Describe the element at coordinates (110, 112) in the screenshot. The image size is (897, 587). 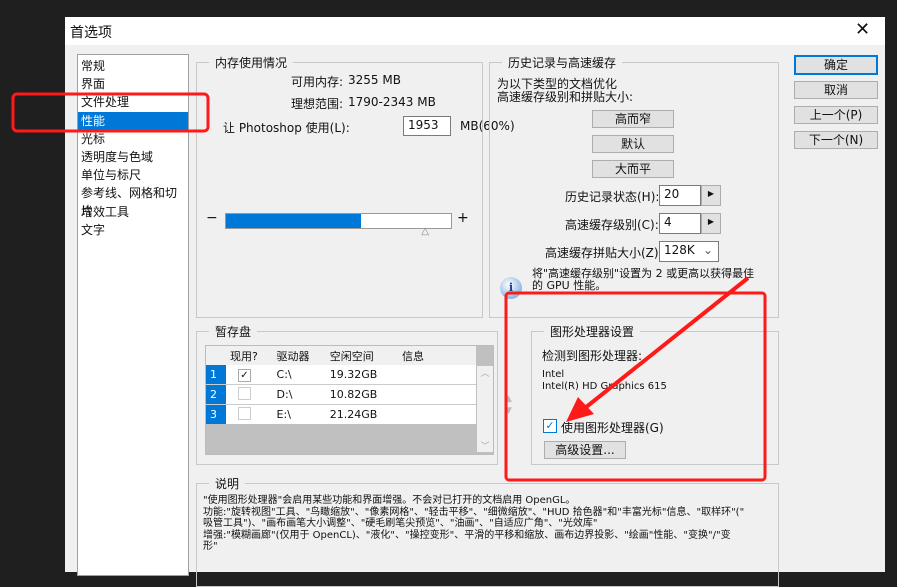
I see `annotation-box-sidebar` at that location.